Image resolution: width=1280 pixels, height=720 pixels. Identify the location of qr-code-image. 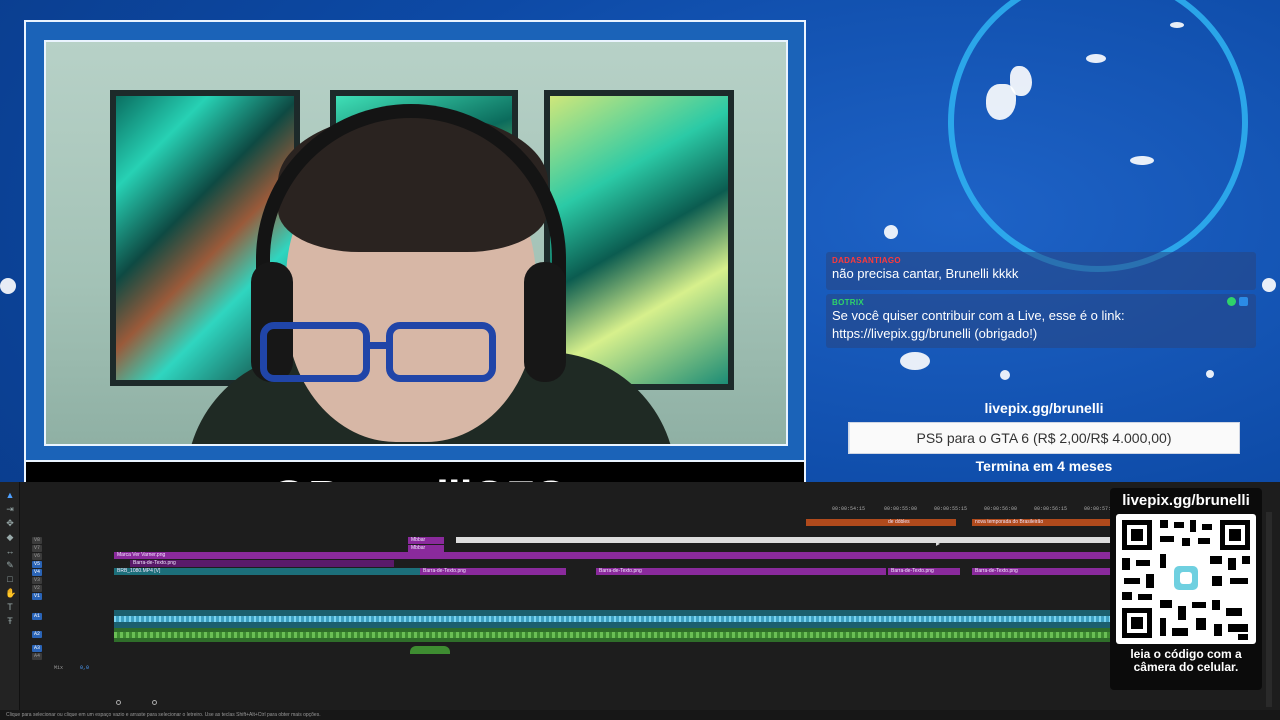
(1186, 580).